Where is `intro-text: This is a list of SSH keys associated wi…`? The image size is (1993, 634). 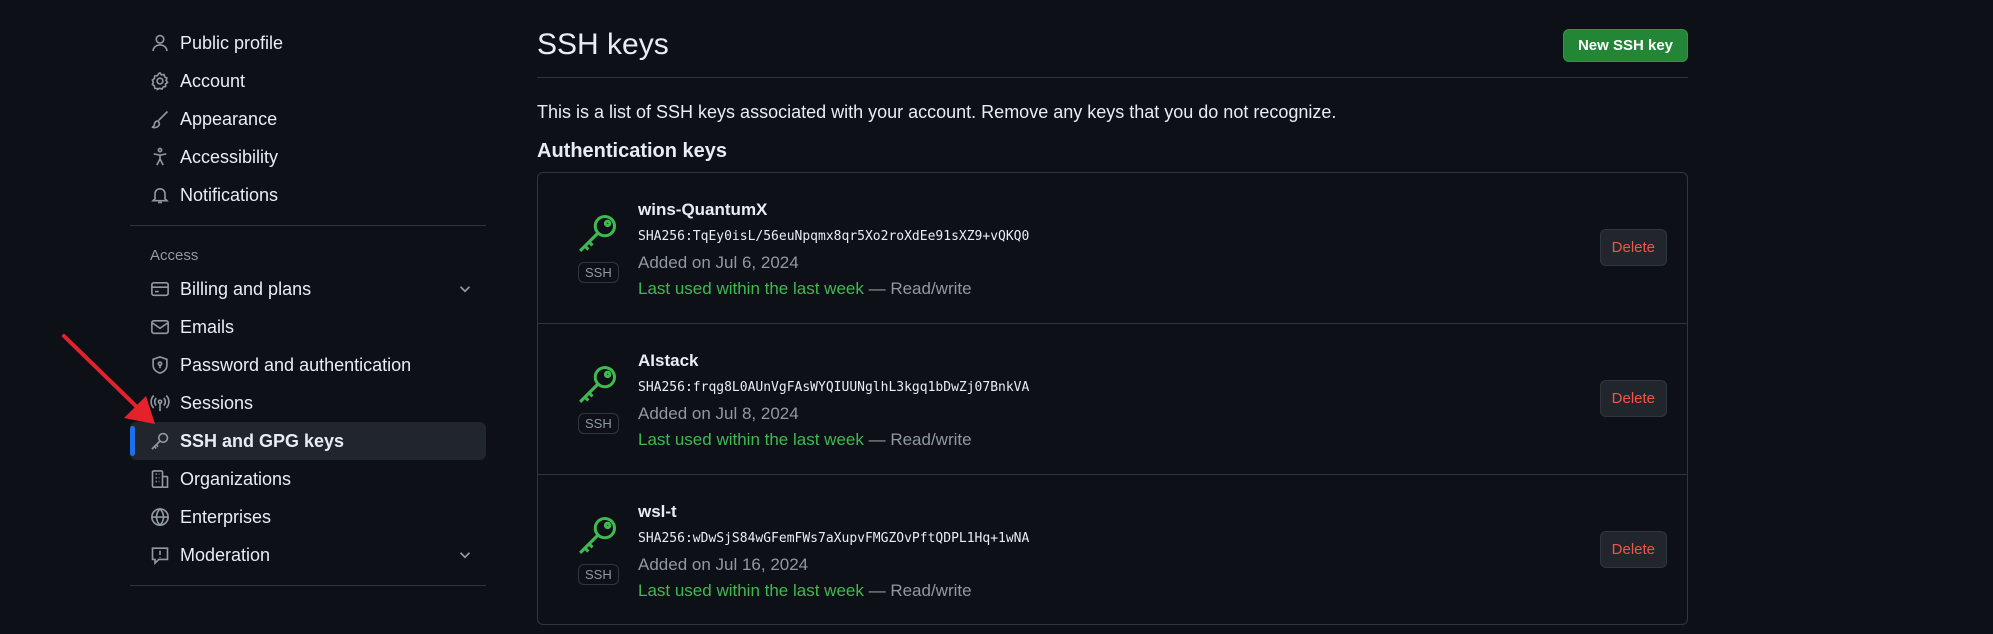 intro-text: This is a list of SSH keys associated wi… is located at coordinates (937, 112).